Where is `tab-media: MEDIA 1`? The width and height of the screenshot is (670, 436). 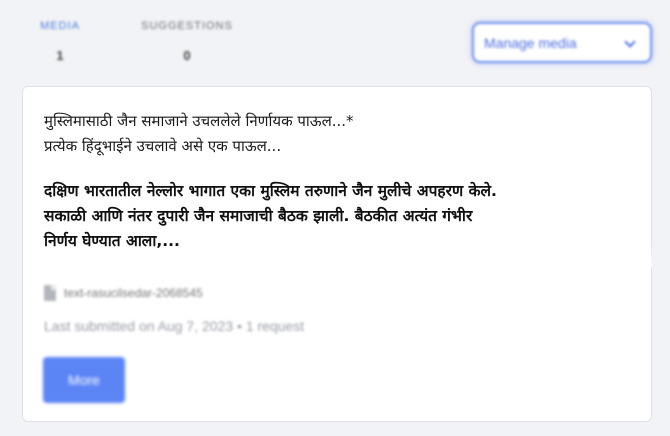 tab-media: MEDIA 1 is located at coordinates (60, 41).